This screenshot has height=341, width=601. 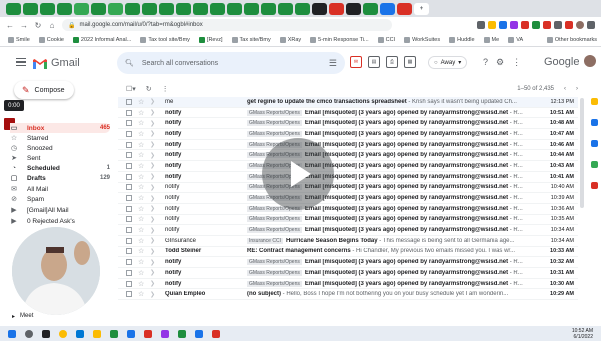 What do you see at coordinates (594, 143) in the screenshot?
I see `contacts-icon` at bounding box center [594, 143].